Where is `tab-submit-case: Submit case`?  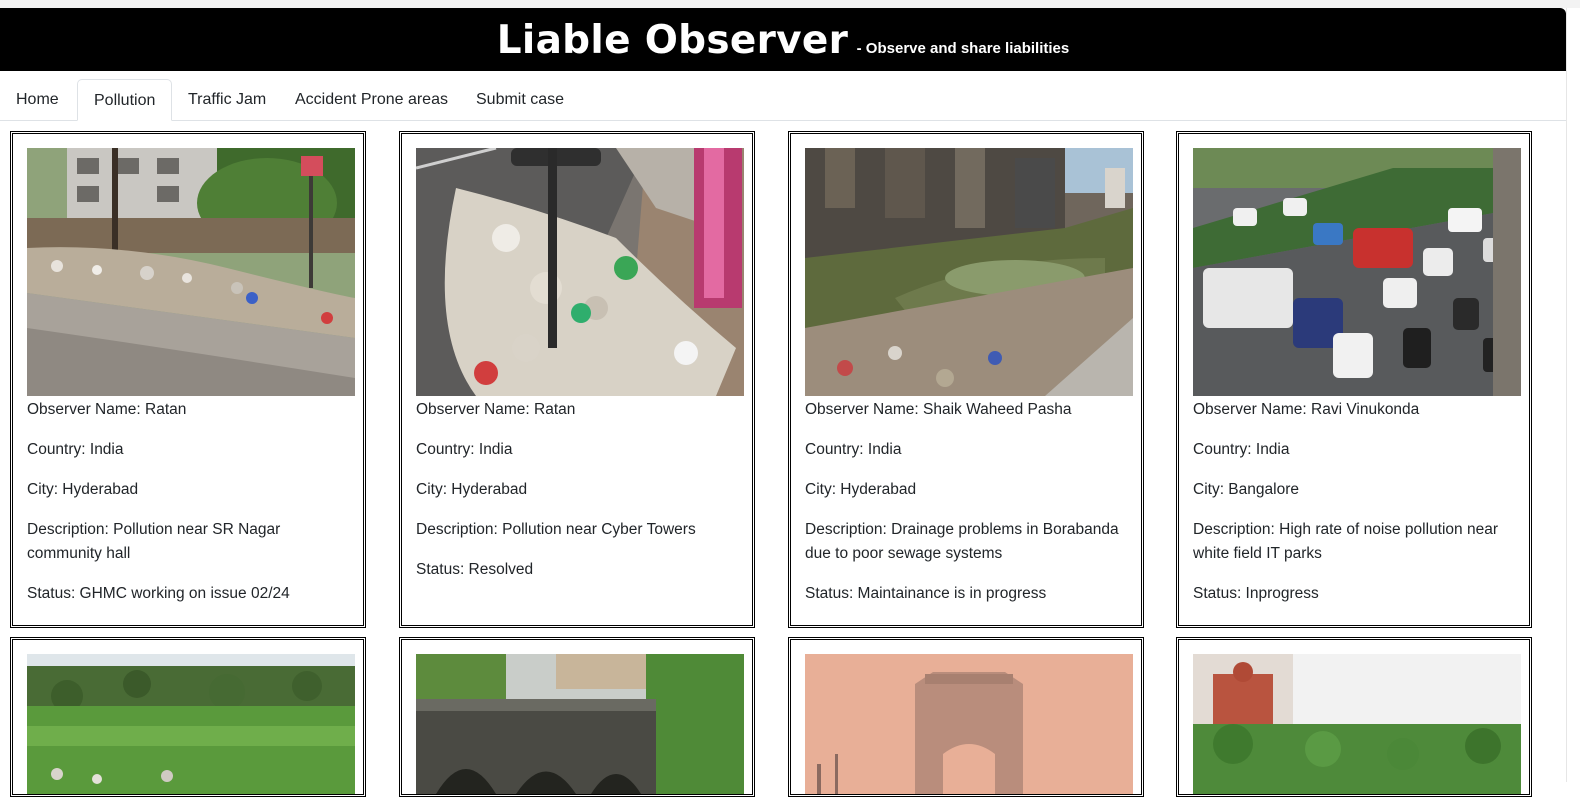
tab-submit-case: Submit case is located at coordinates (520, 100).